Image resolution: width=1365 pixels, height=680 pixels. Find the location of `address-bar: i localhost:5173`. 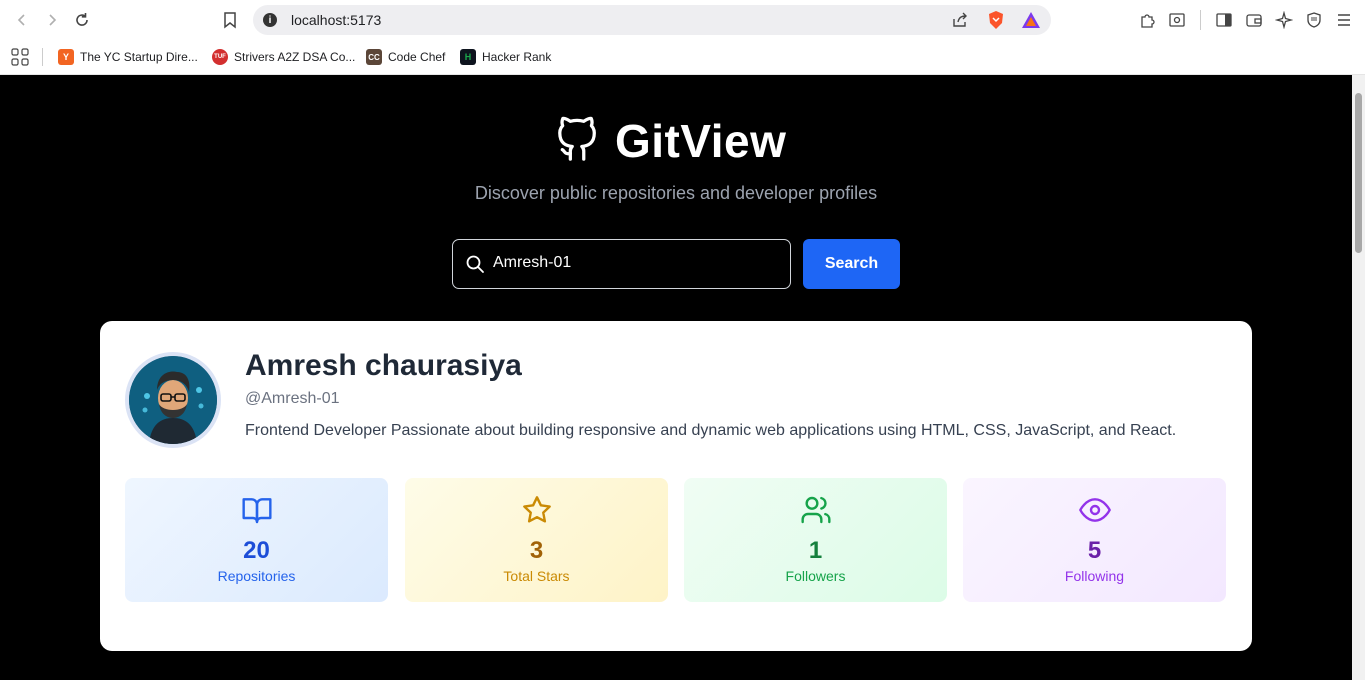

address-bar: i localhost:5173 is located at coordinates (652, 20).